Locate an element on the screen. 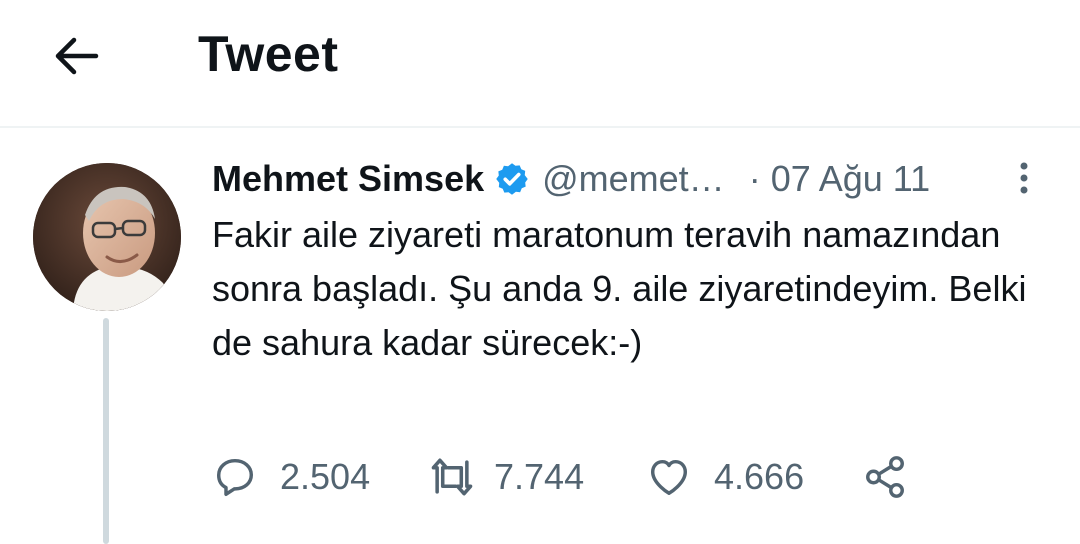  retweet-count: 7.744 is located at coordinates (539, 476).